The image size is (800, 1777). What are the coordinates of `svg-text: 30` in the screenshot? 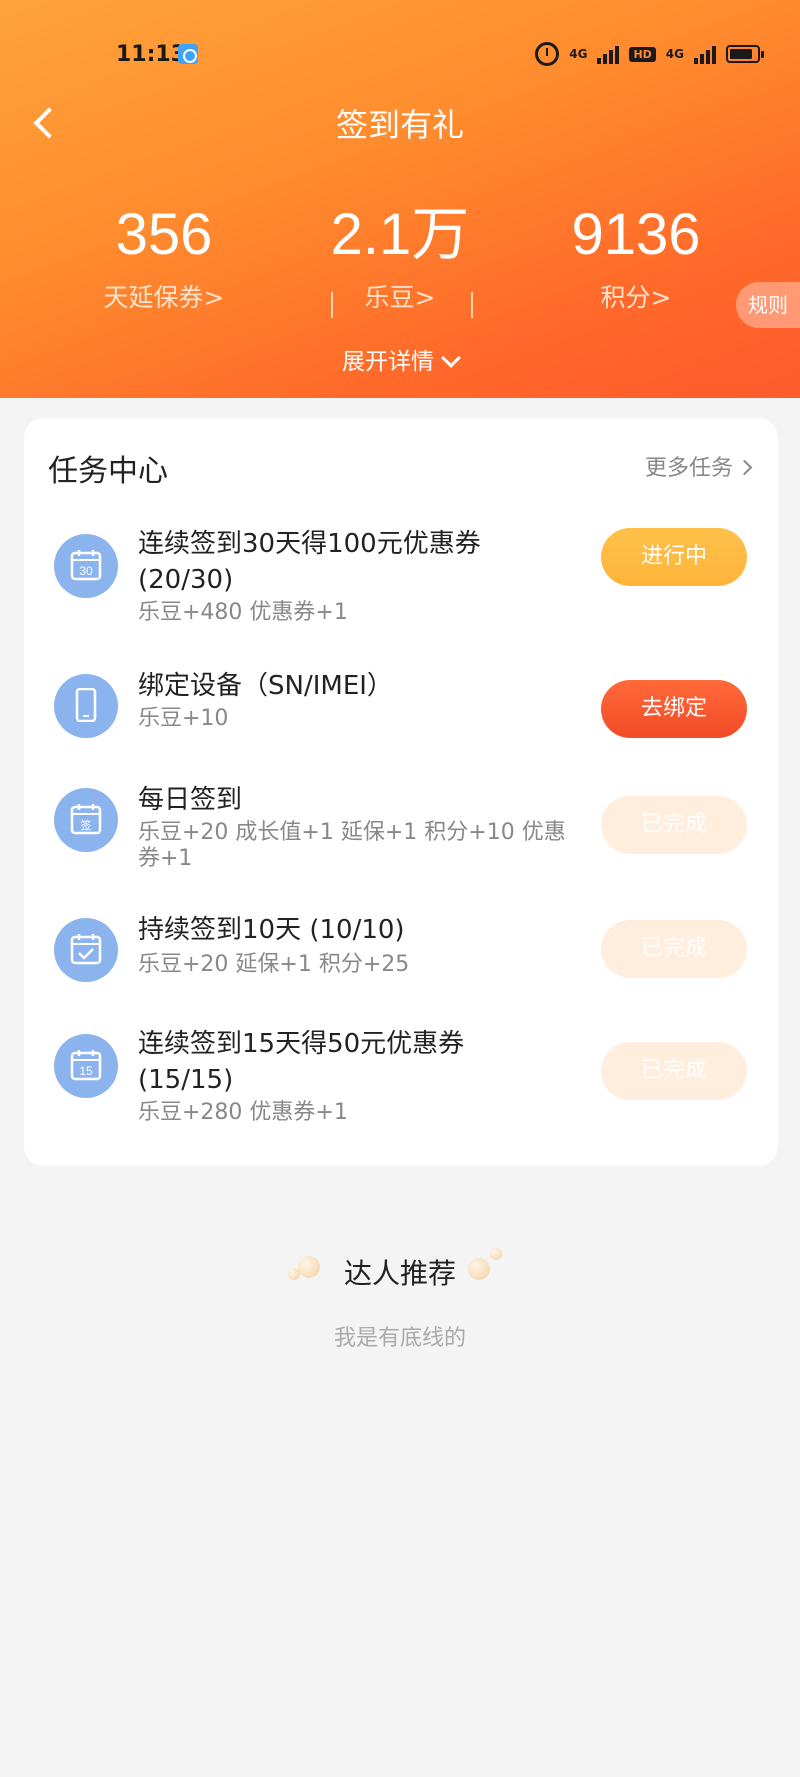 It's located at (86, 571).